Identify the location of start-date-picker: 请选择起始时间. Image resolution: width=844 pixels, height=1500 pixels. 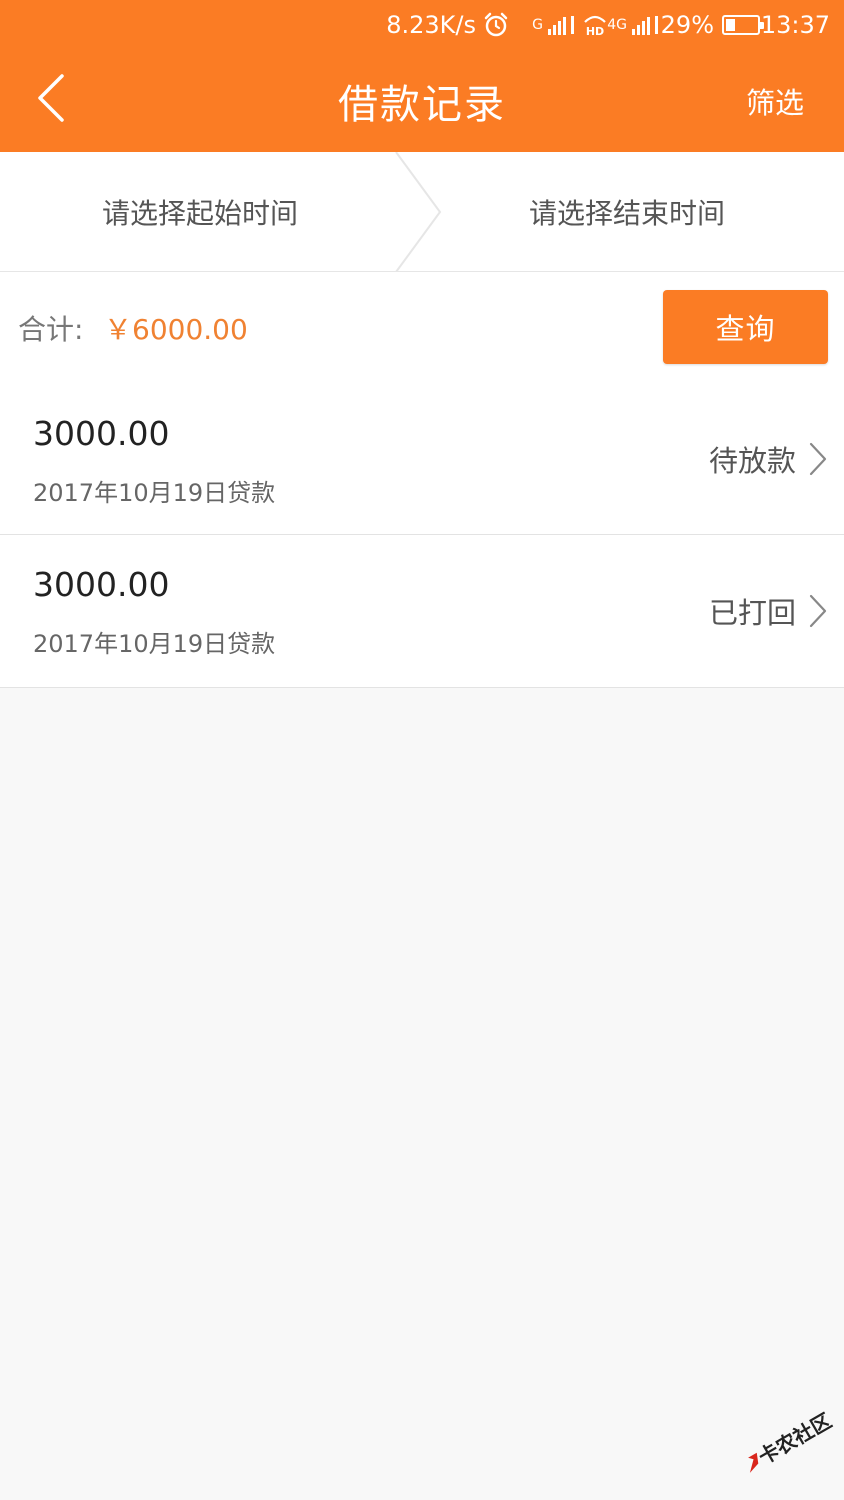
(220, 212).